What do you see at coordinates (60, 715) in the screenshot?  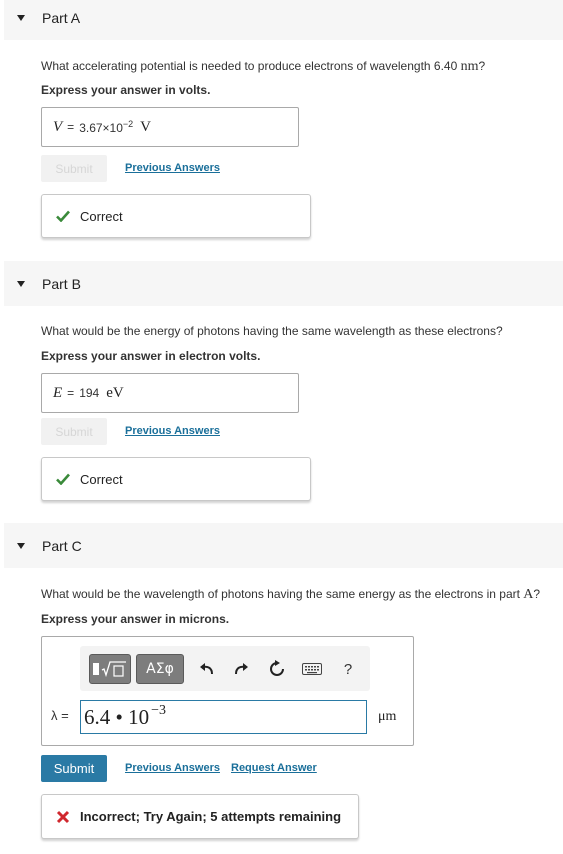 I see `variable-label: λ =` at bounding box center [60, 715].